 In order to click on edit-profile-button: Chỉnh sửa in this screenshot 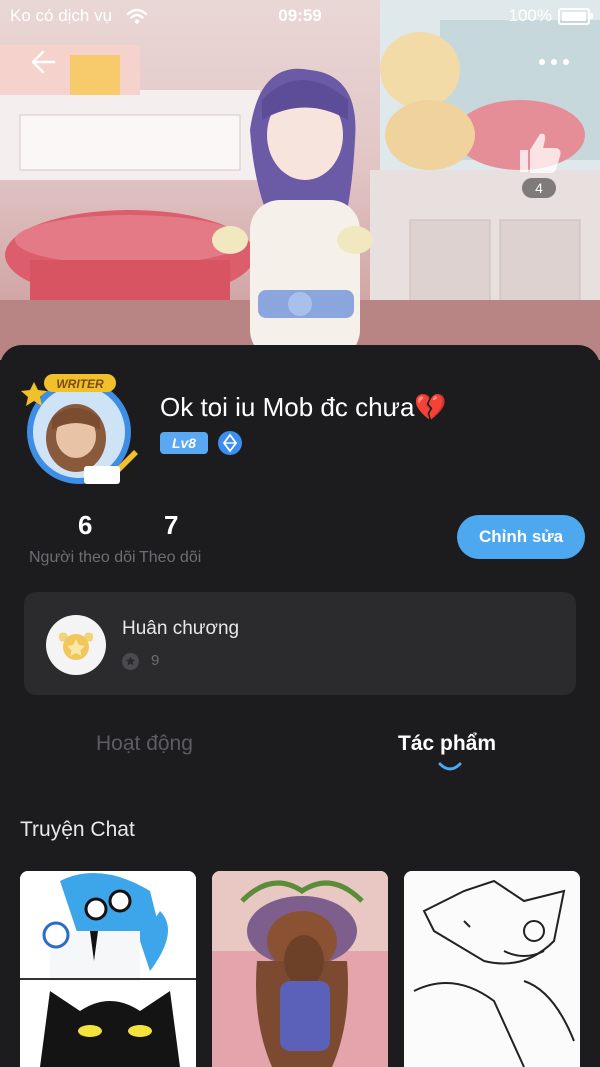, I will do `click(521, 537)`.